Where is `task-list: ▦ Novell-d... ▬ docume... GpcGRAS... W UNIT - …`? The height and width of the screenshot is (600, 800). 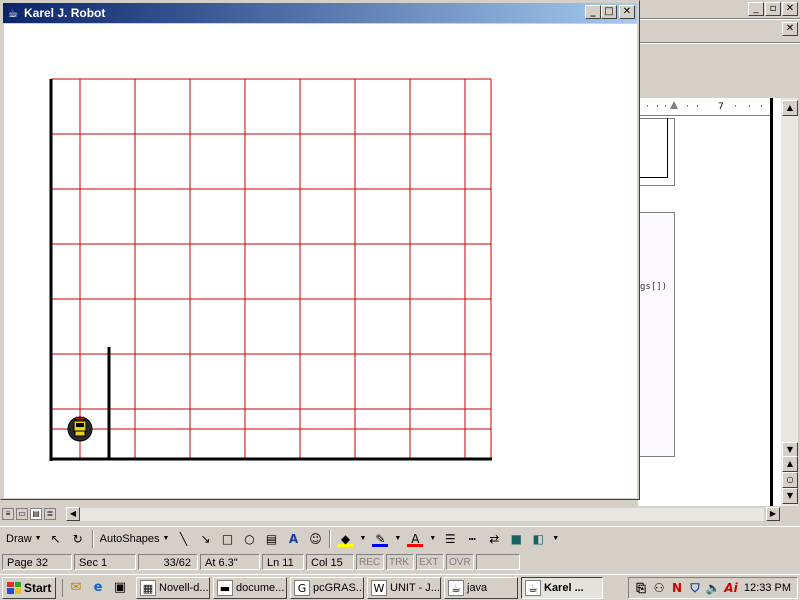
task-list: ▦ Novell-d... ▬ docume... GpcGRAS... W UNIT - … is located at coordinates (368, 587).